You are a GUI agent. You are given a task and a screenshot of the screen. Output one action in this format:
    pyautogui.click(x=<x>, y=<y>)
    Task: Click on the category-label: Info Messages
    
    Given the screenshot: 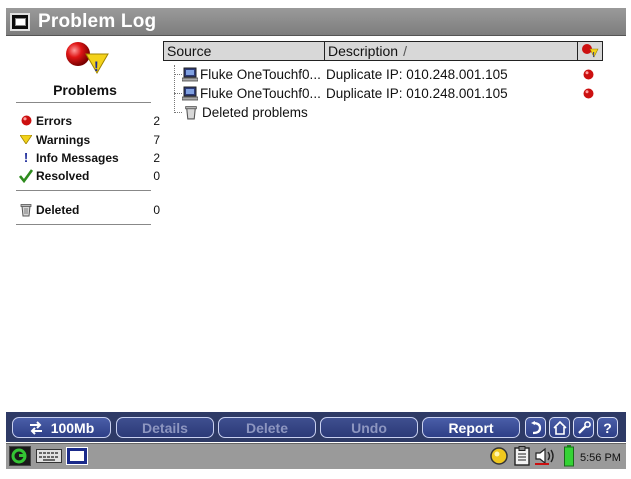 What is the action you would take?
    pyautogui.click(x=77, y=157)
    